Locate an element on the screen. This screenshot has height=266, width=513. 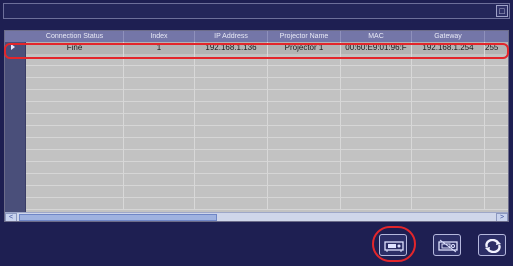
projector-connect-icon is located at coordinates (394, 246).